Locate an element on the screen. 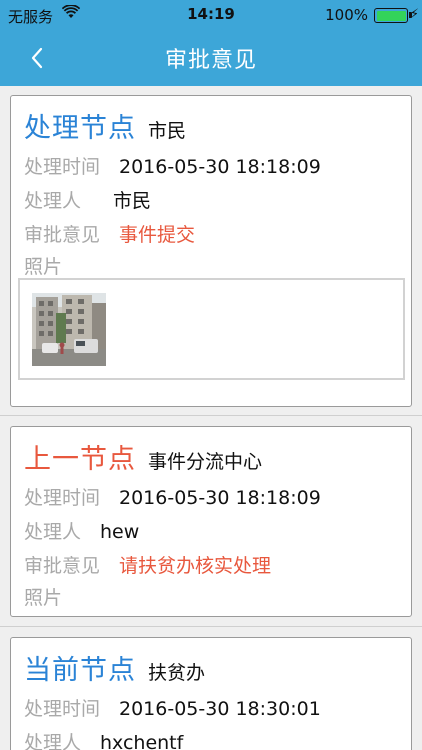 The image size is (422, 750). battery-percentage: 100% is located at coordinates (346, 15).